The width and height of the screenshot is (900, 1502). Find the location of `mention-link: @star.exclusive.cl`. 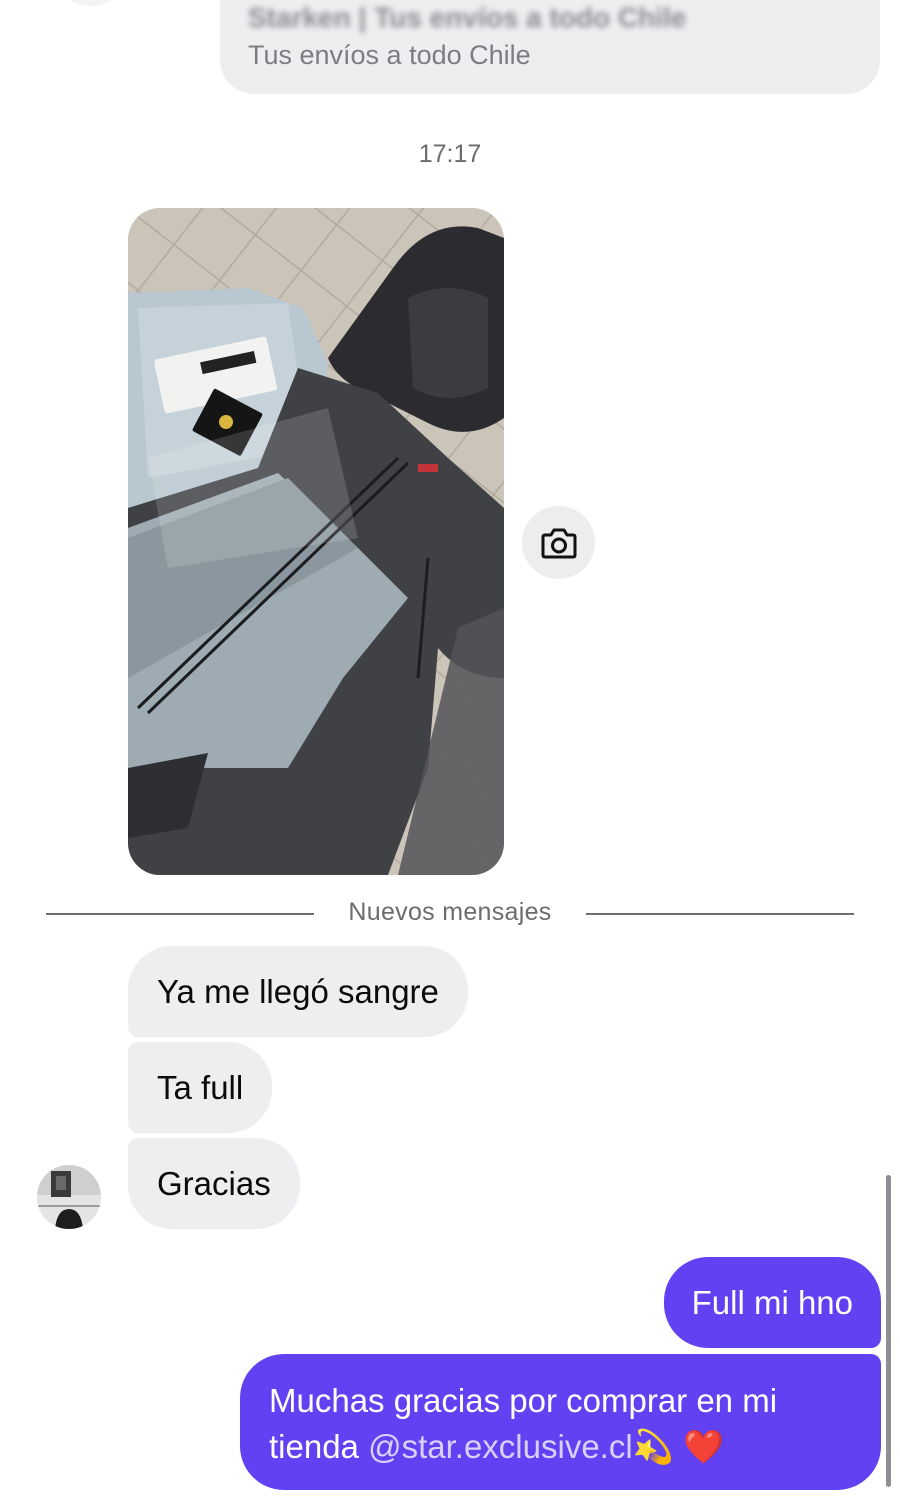

mention-link: @star.exclusive.cl is located at coordinates (500, 1446).